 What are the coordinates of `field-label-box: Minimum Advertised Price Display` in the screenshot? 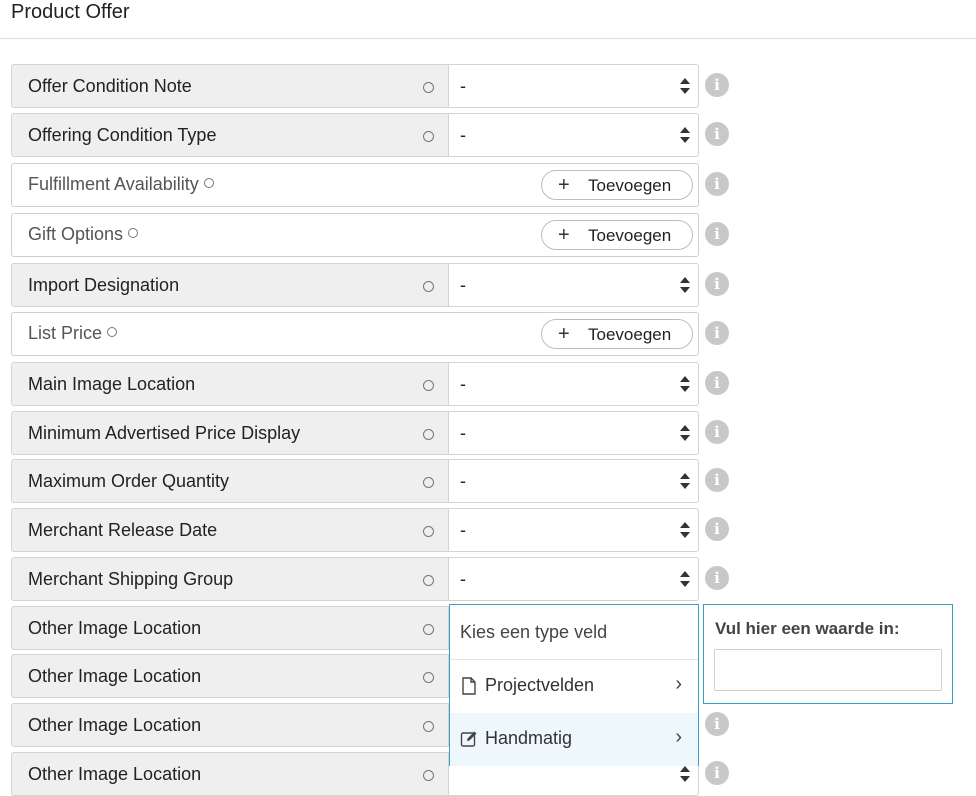 It's located at (230, 433).